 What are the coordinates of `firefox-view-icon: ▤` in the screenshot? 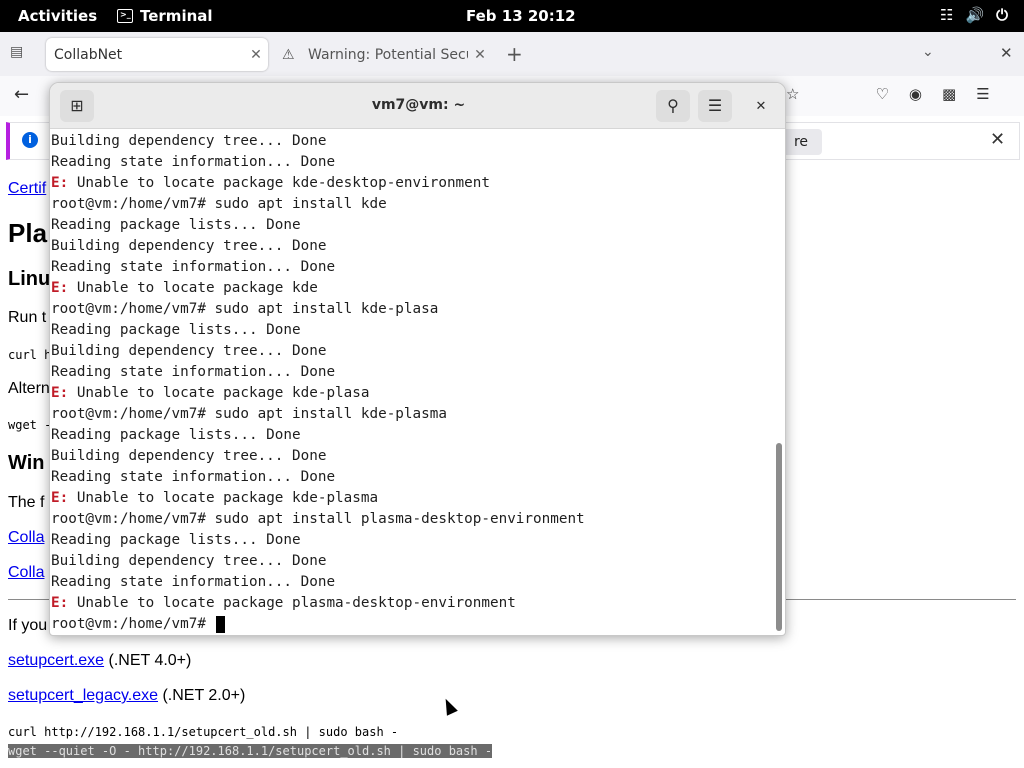 It's located at (20, 54).